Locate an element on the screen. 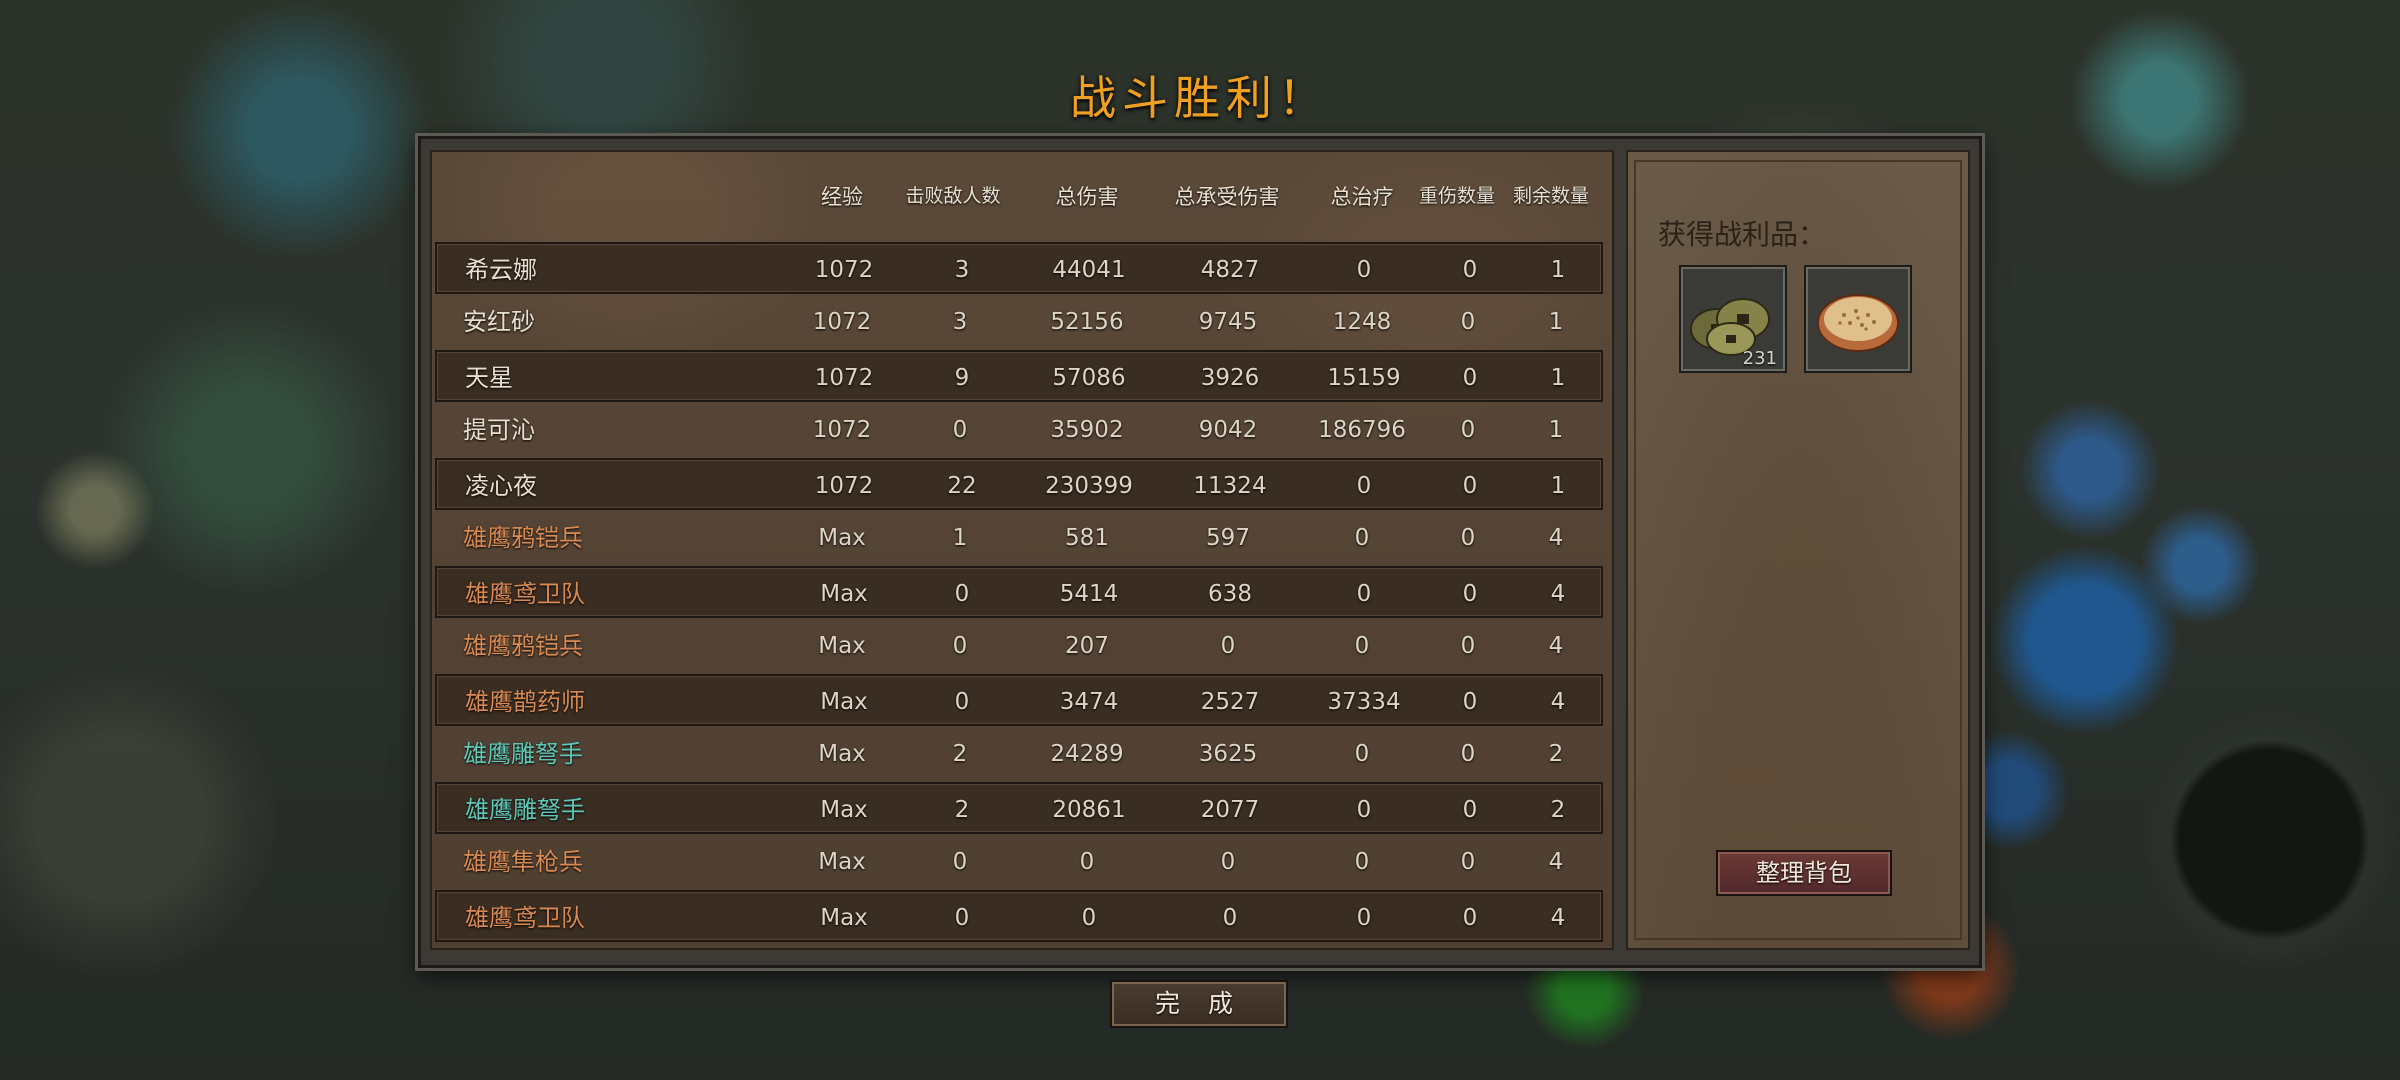 The width and height of the screenshot is (2400, 1080). table-row: 雄鹰雕弩手 Max 2 20861 2077 0 0 2 is located at coordinates (1019, 808).